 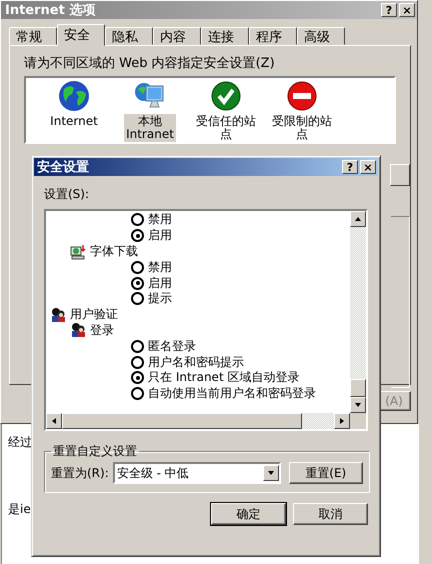 I want to click on tab: 程序, so click(x=273, y=36).